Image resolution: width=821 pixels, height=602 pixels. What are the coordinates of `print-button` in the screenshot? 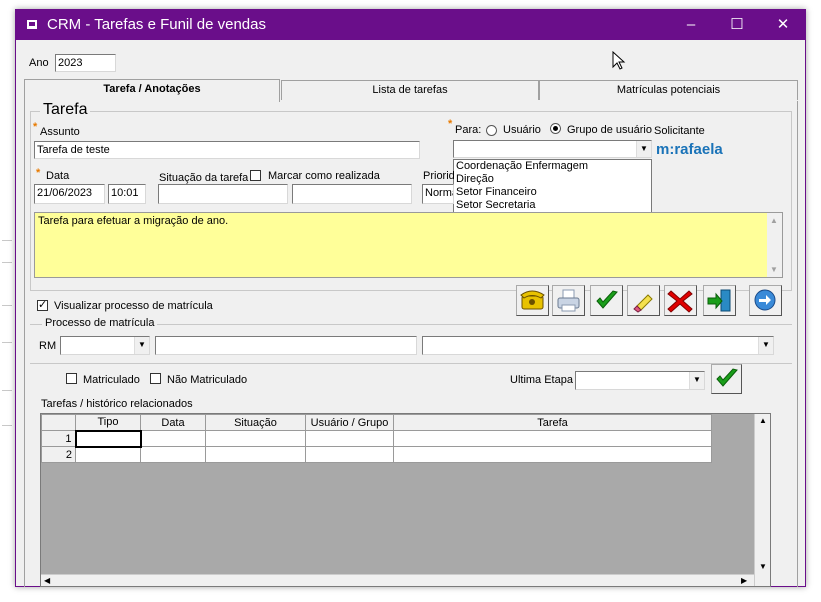 It's located at (568, 300).